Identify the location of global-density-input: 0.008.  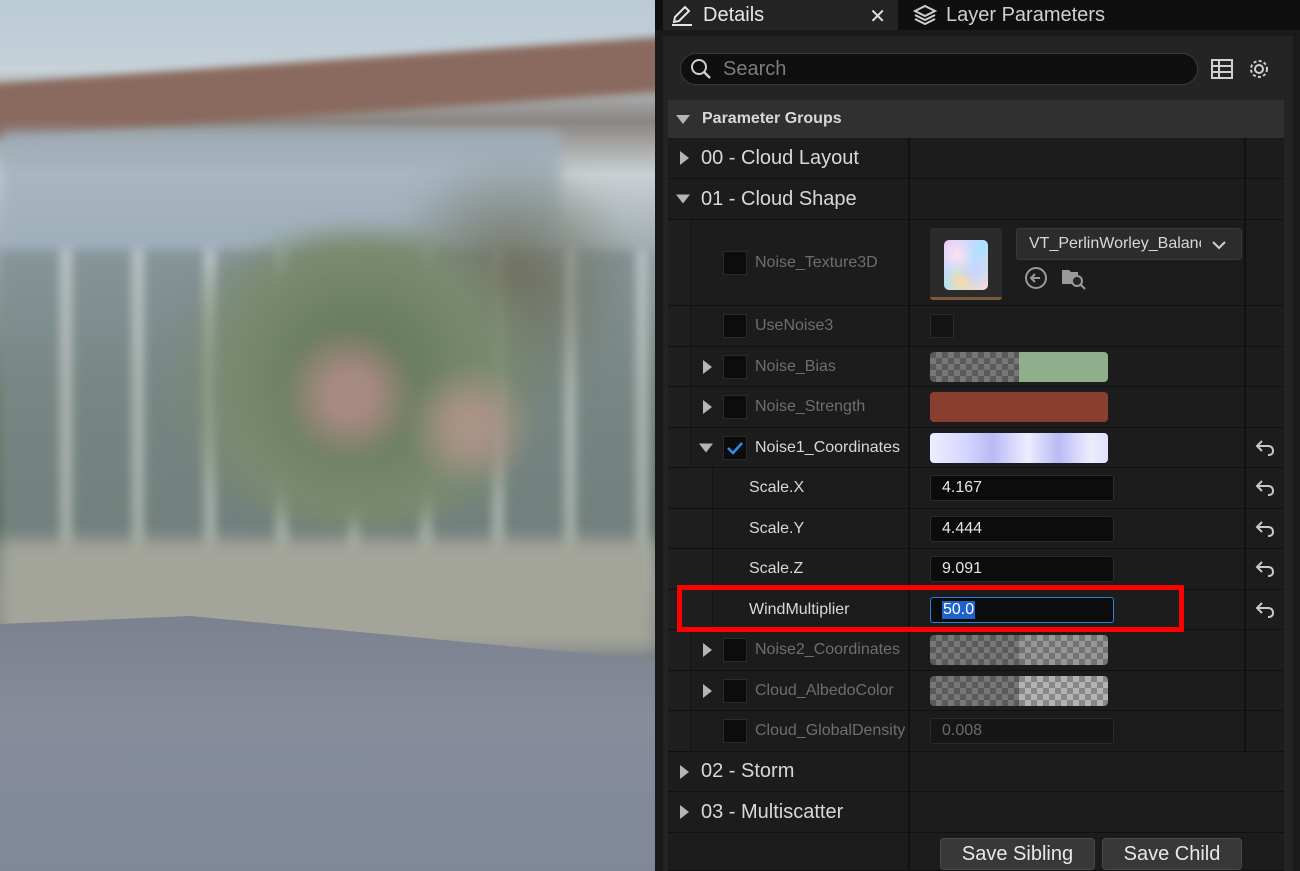
(1022, 731).